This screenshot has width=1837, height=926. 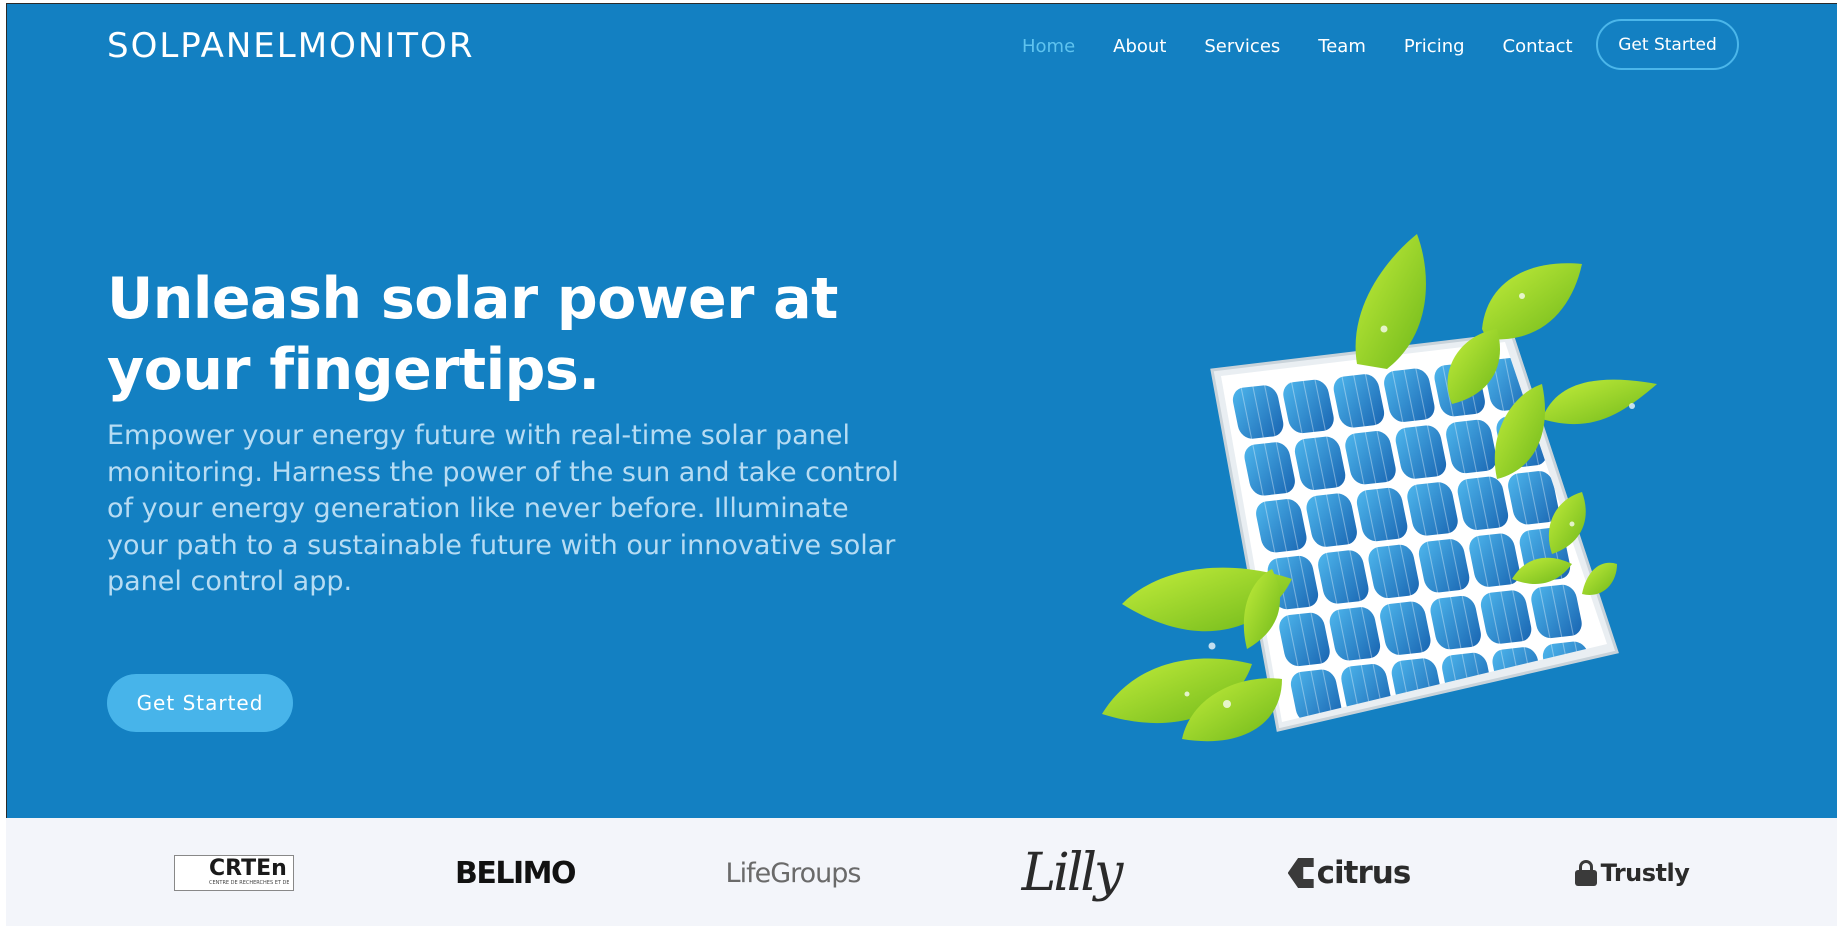 I want to click on belimo-logo-text: BELIMO, so click(x=516, y=873).